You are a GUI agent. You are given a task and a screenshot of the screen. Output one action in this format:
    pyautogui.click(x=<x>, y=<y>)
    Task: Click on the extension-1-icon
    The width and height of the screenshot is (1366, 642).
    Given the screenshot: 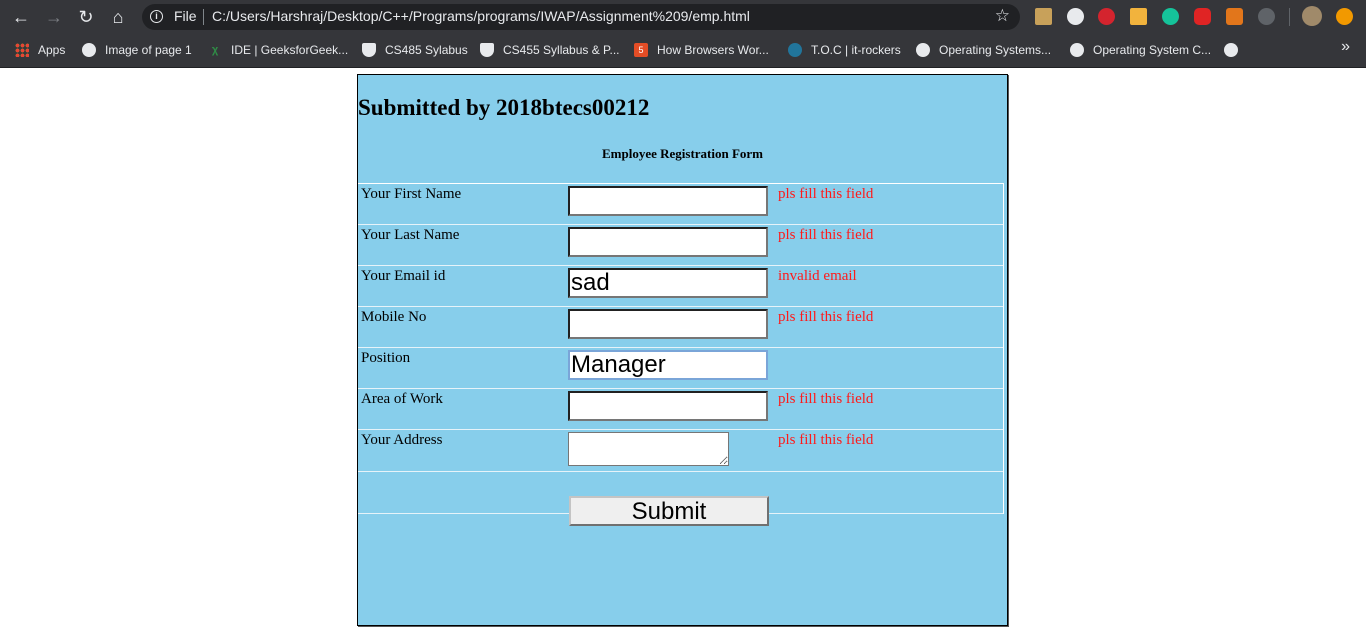 What is the action you would take?
    pyautogui.click(x=1043, y=16)
    